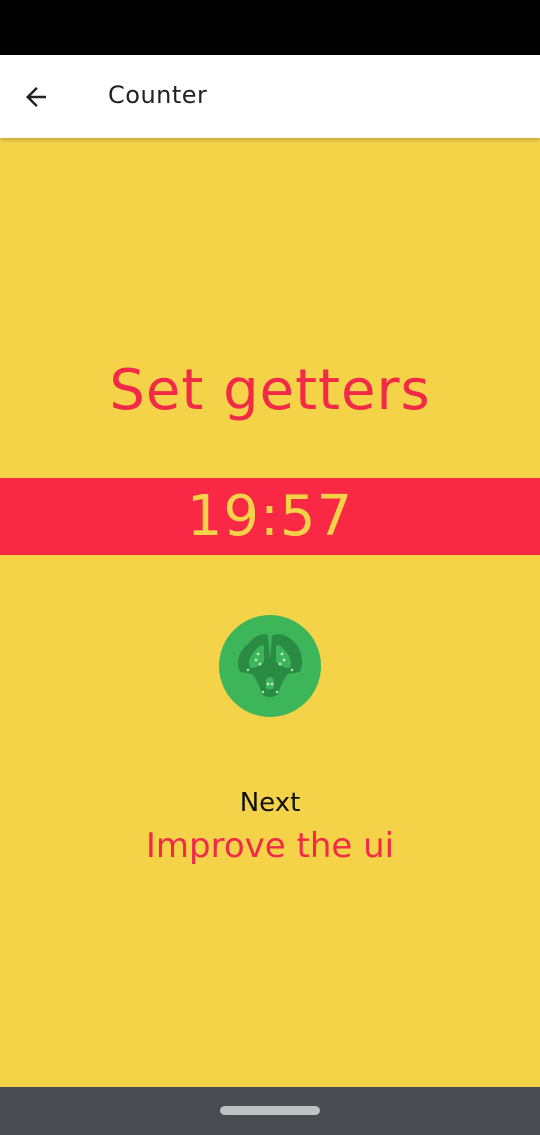  I want to click on next-label: Next, so click(270, 803).